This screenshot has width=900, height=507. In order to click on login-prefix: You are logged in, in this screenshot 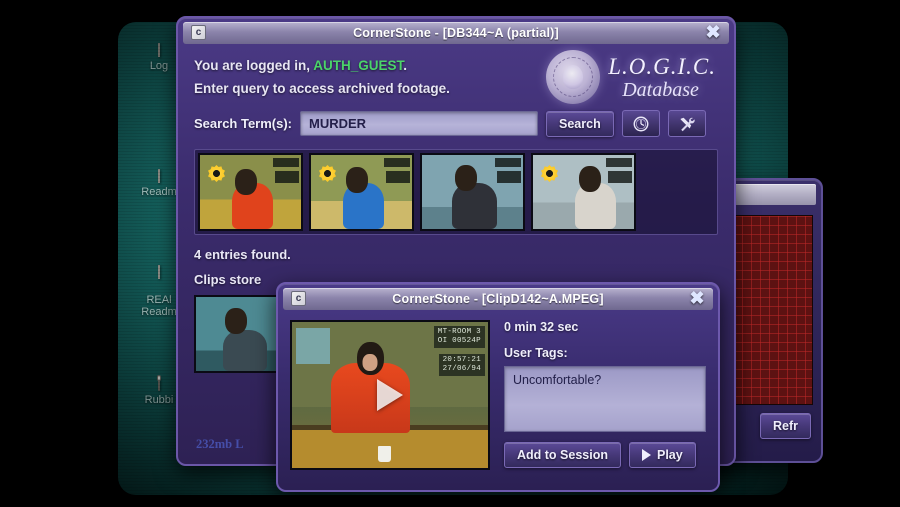, I will do `click(254, 65)`.